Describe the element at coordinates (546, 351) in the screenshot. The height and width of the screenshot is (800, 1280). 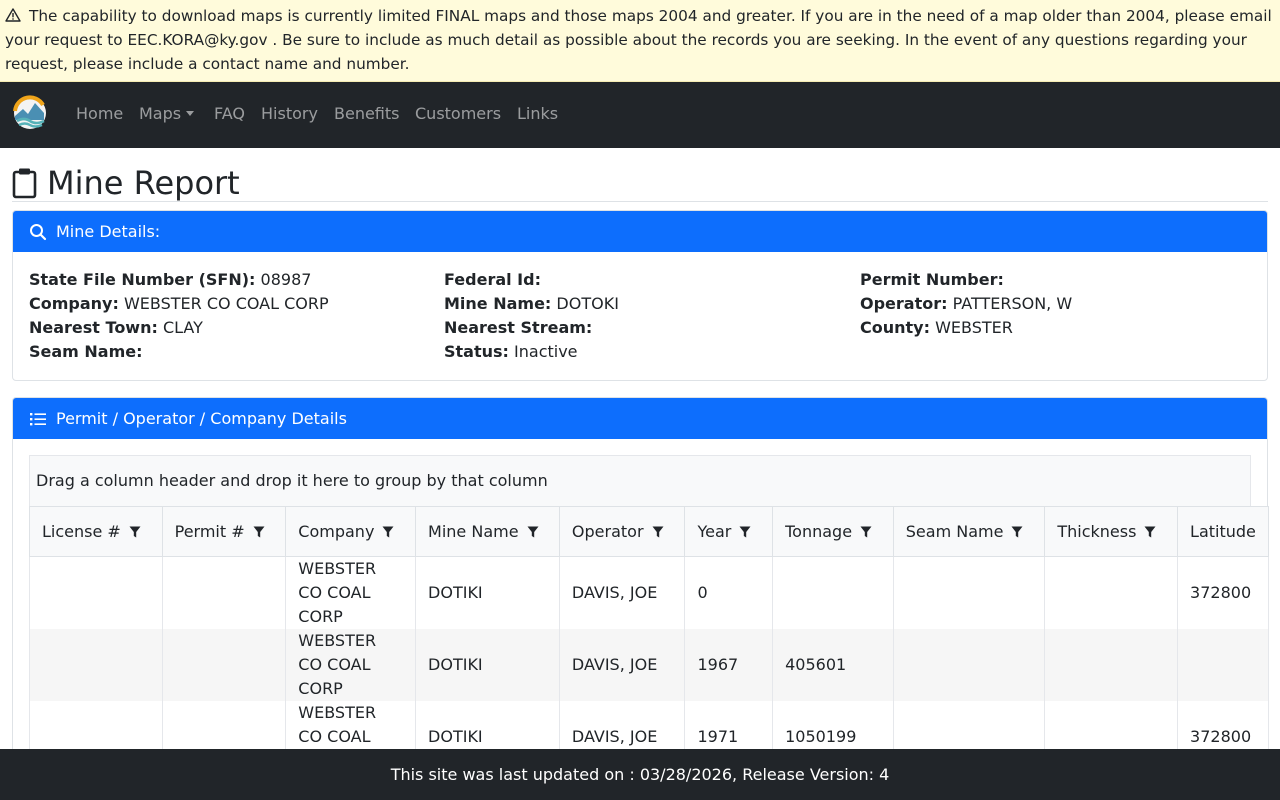
I see `field-value: Inactive` at that location.